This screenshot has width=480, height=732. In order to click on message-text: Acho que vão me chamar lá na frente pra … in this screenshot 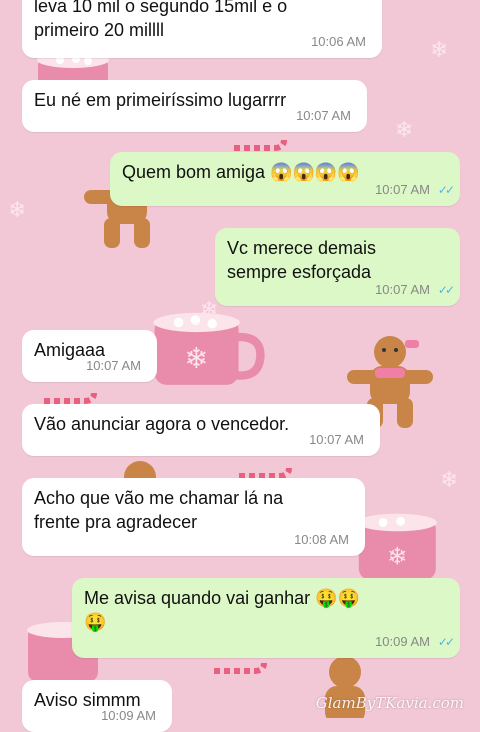, I will do `click(159, 510)`.